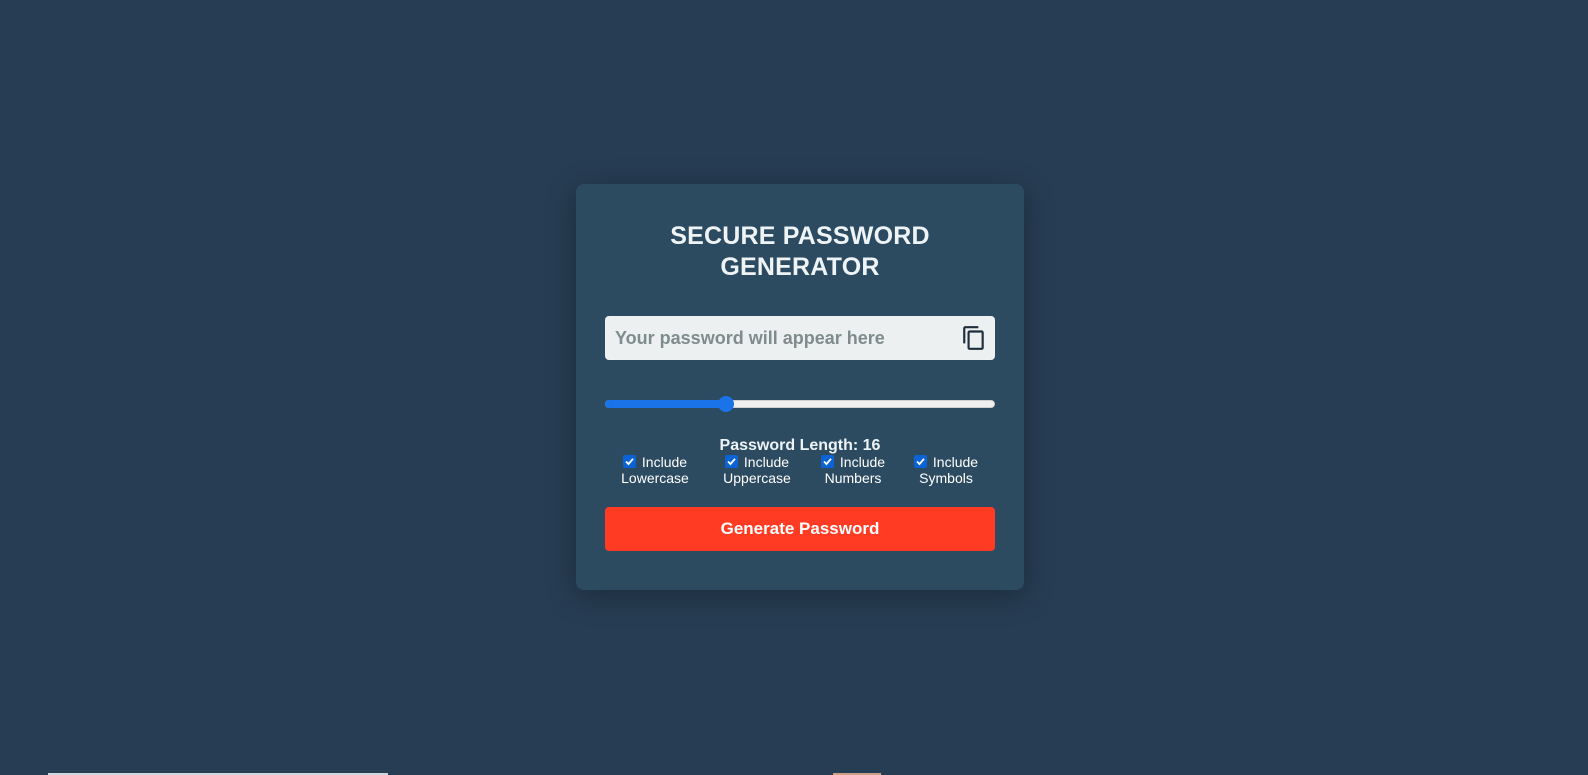 The height and width of the screenshot is (775, 1588). Describe the element at coordinates (757, 478) in the screenshot. I see `option-uppercase-label-2: Uppercase` at that location.